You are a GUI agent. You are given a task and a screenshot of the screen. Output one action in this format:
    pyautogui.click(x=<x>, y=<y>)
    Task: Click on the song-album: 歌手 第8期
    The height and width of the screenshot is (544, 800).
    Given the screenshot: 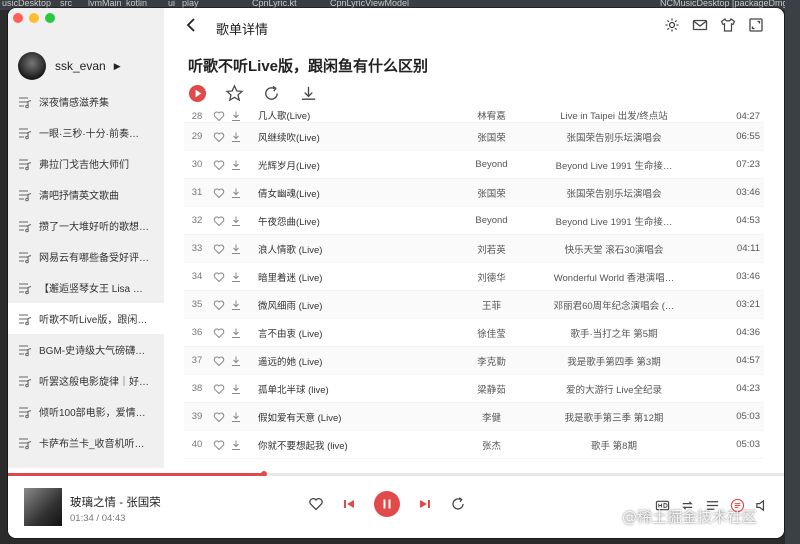 What is the action you would take?
    pyautogui.click(x=614, y=445)
    